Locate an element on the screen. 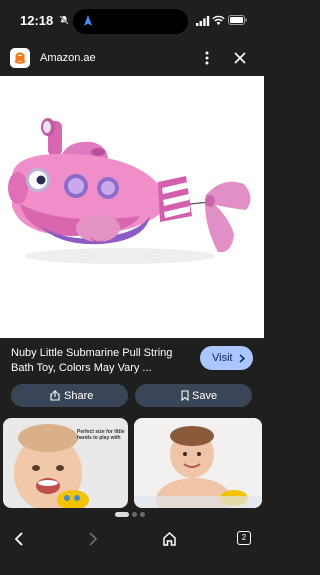 This screenshot has width=320, height=575. status-bar: 12:18 is located at coordinates (132, 20).